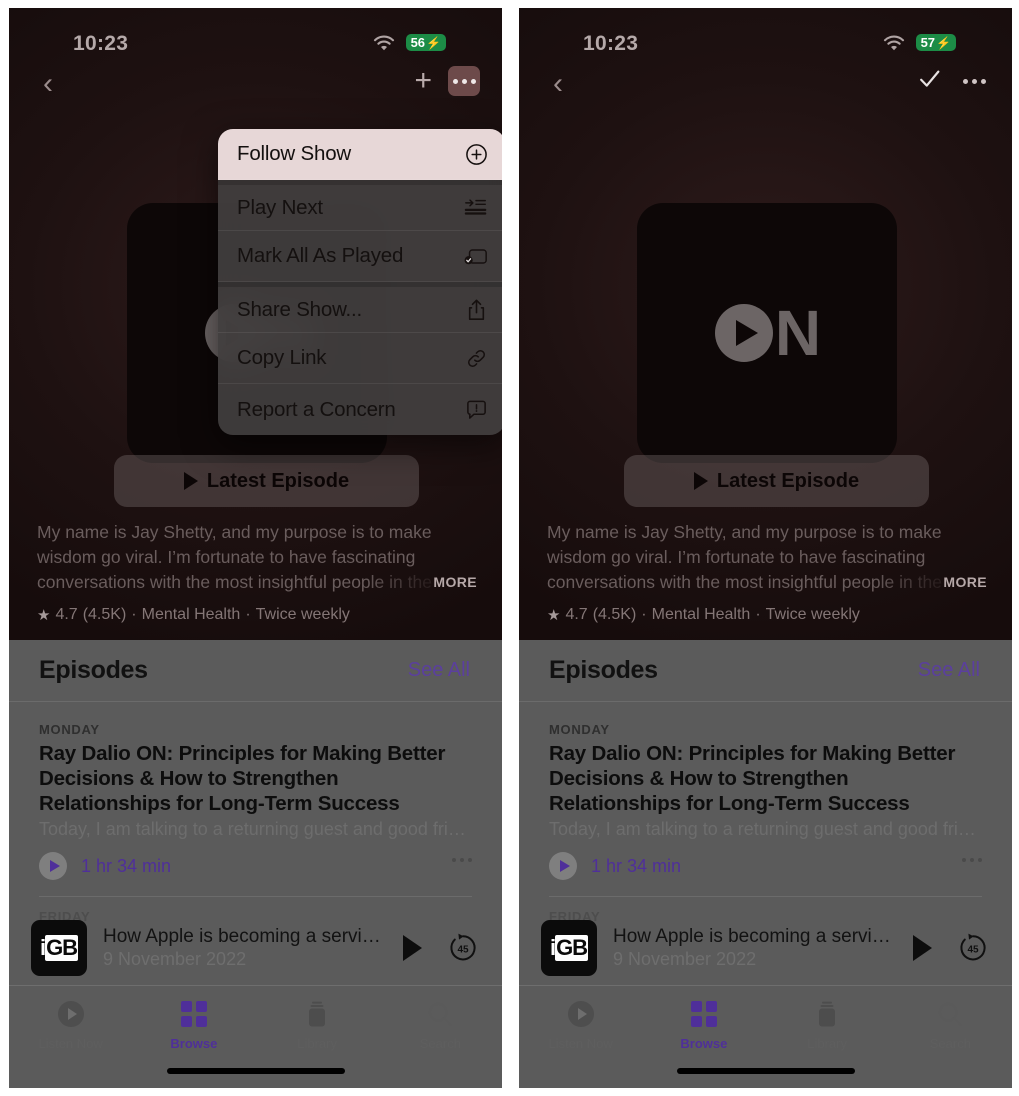 This screenshot has width=1019, height=1096. Describe the element at coordinates (576, 614) in the screenshot. I see `rating-value: 4.7` at that location.